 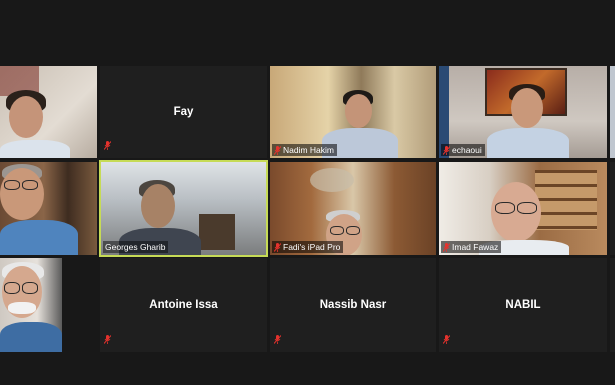 I want to click on partial-tile-right-row2, so click(x=612, y=208).